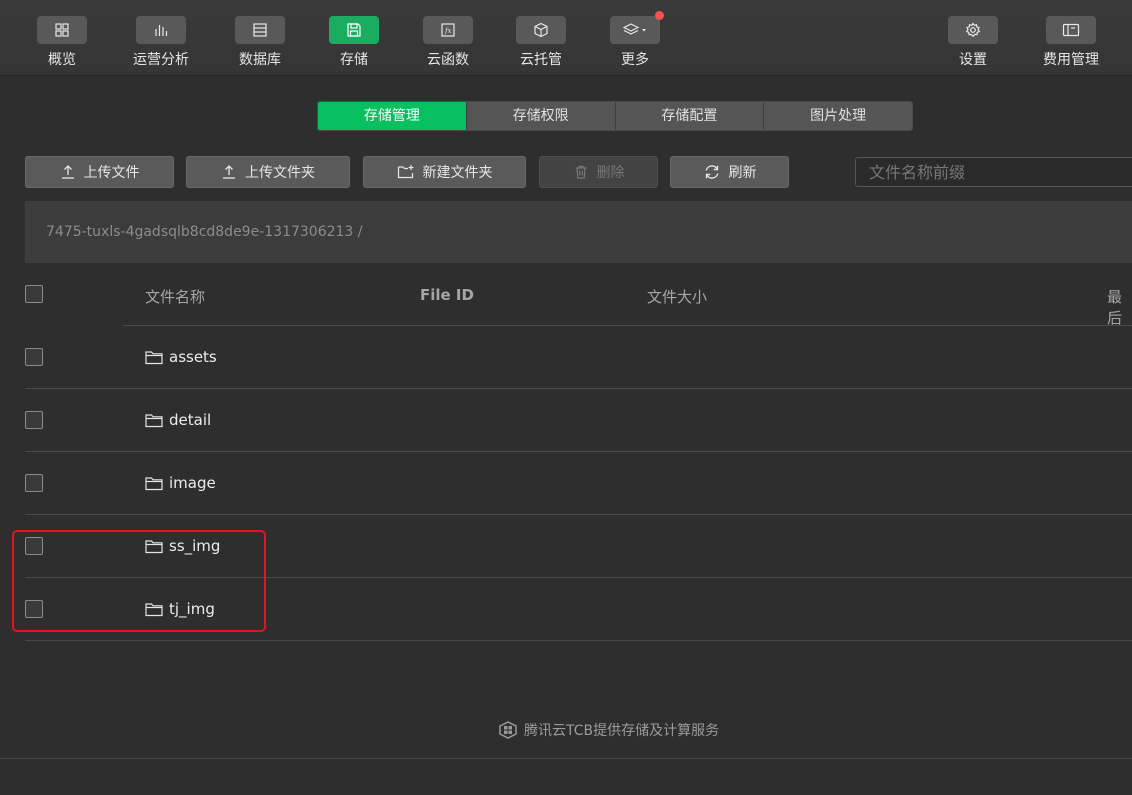 The image size is (1132, 795). What do you see at coordinates (354, 30) in the screenshot?
I see `save-icon` at bounding box center [354, 30].